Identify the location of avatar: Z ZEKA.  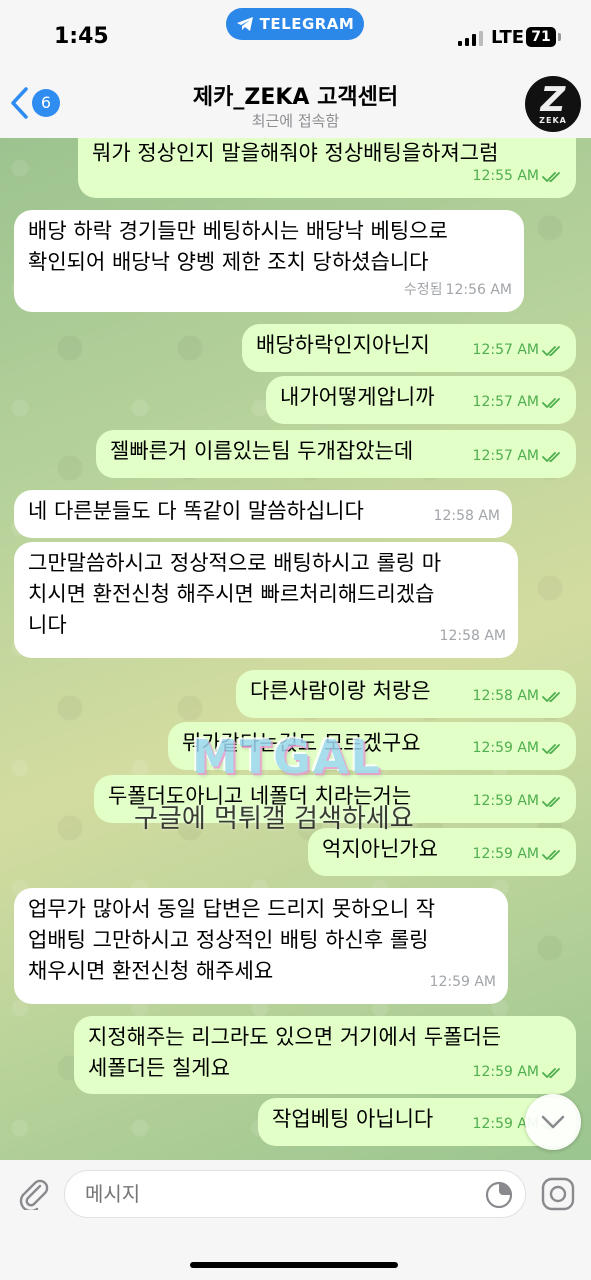
(553, 104).